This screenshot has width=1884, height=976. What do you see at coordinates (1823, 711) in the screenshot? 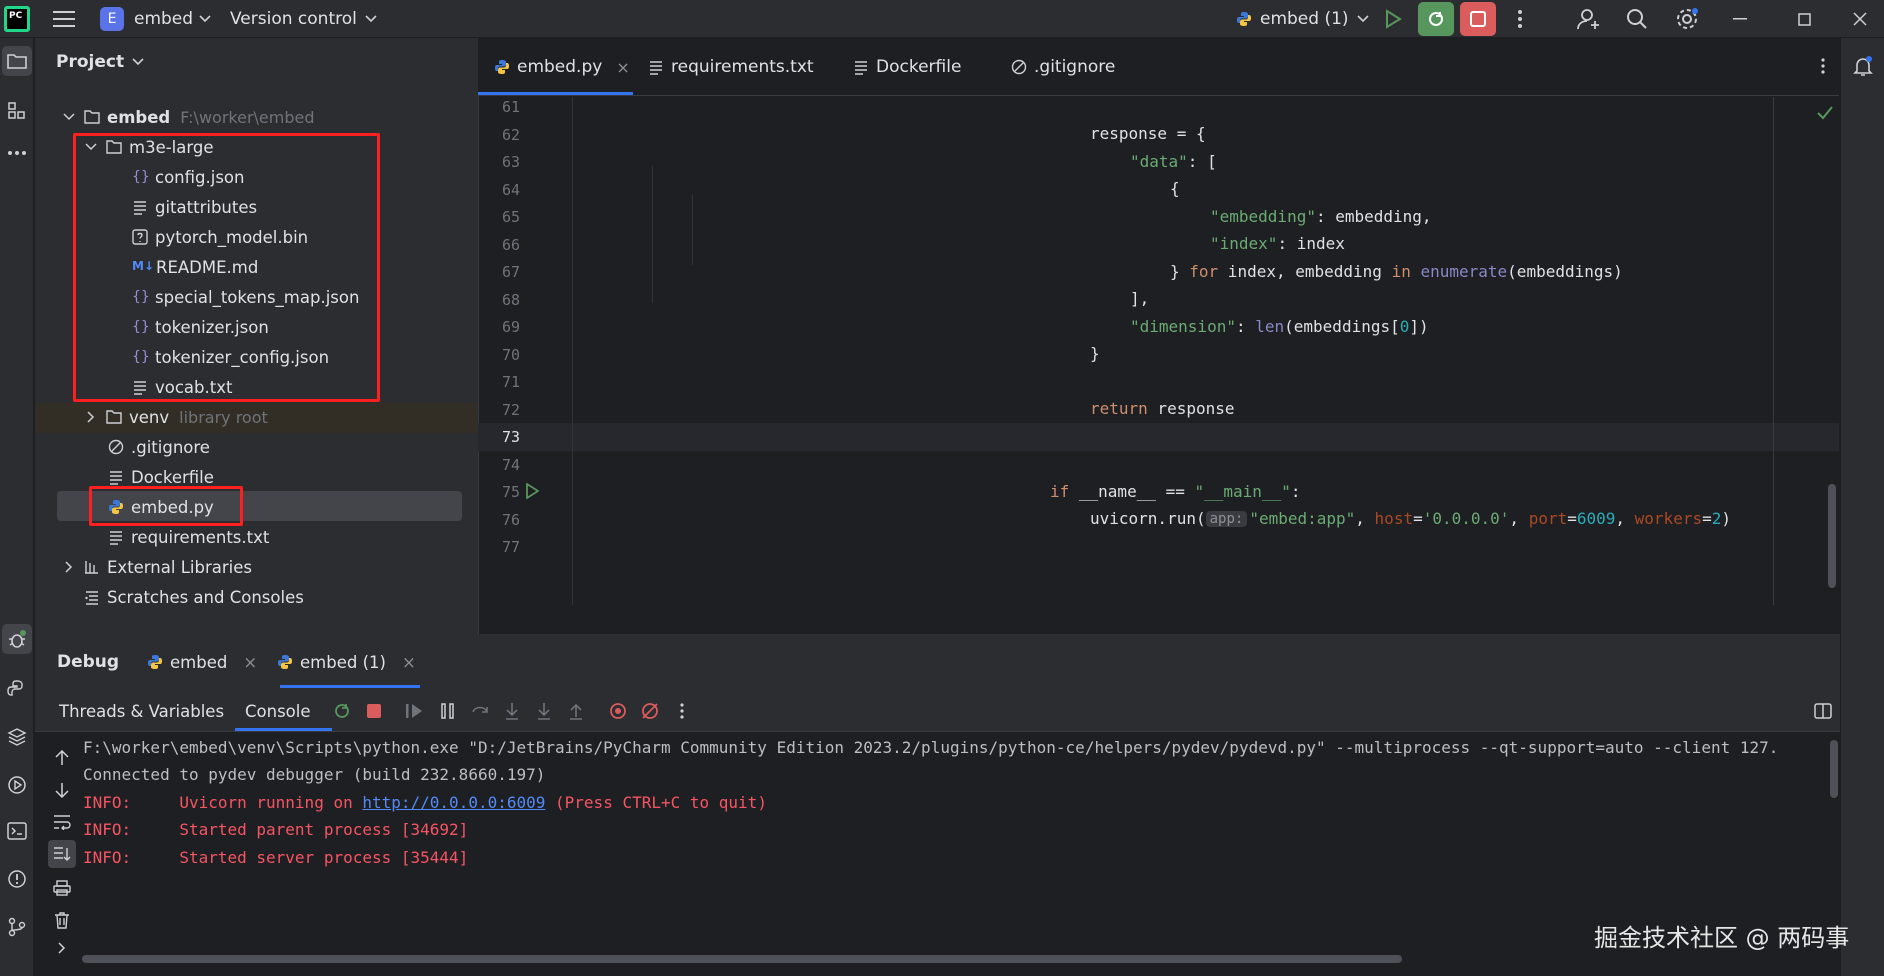
I see `layout-settings-icon` at bounding box center [1823, 711].